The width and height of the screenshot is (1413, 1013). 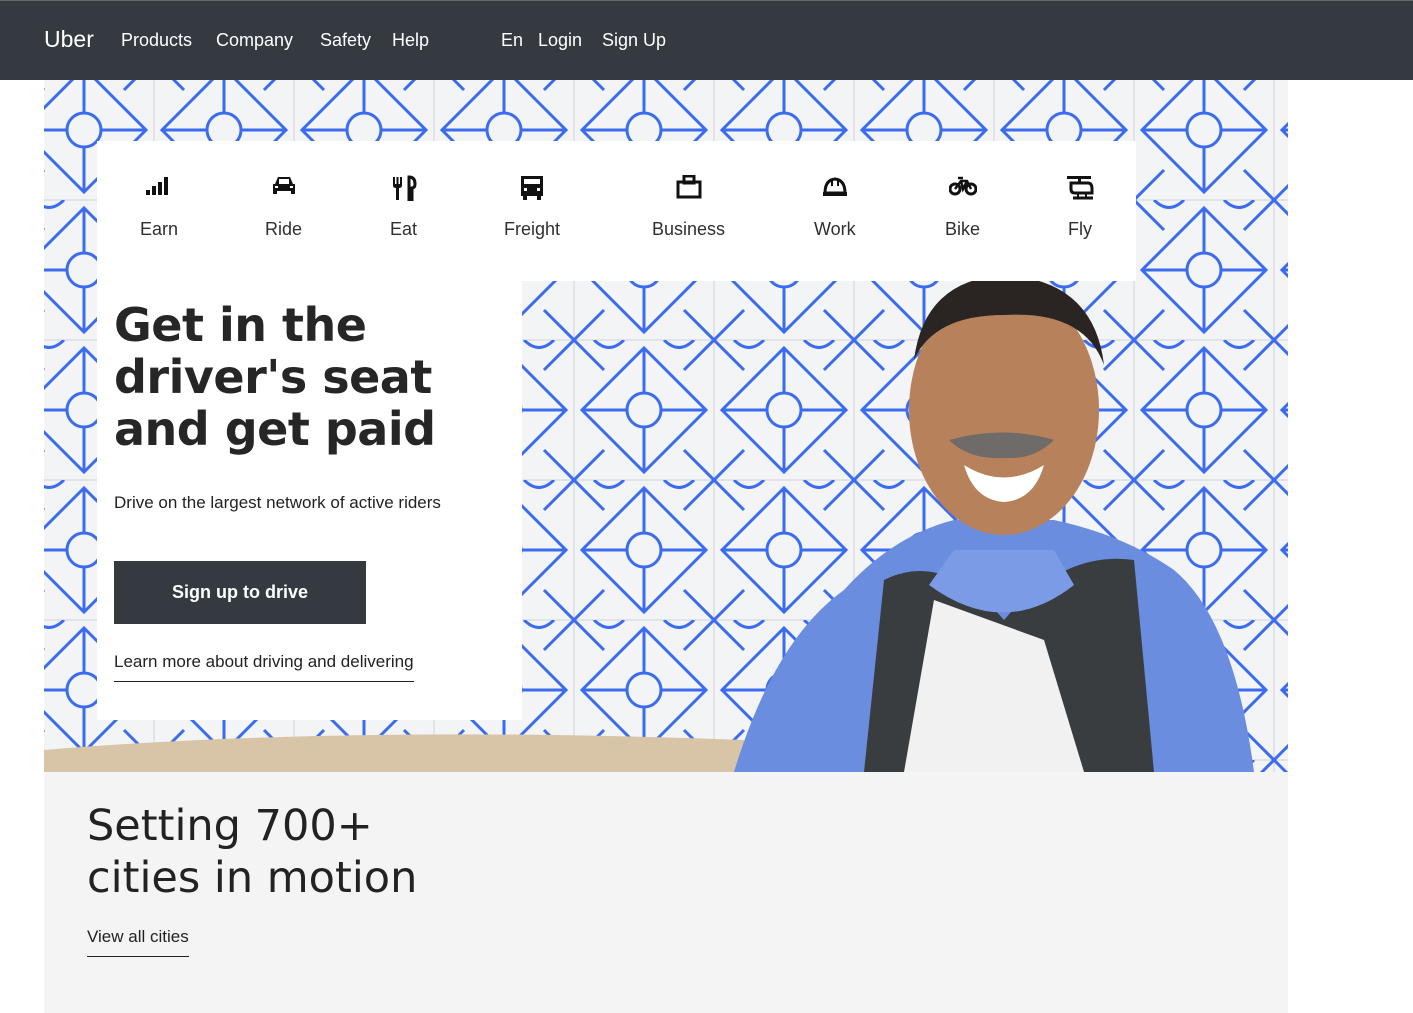 I want to click on learn-more-link: Learn more about driving and delivering, so click(x=264, y=667).